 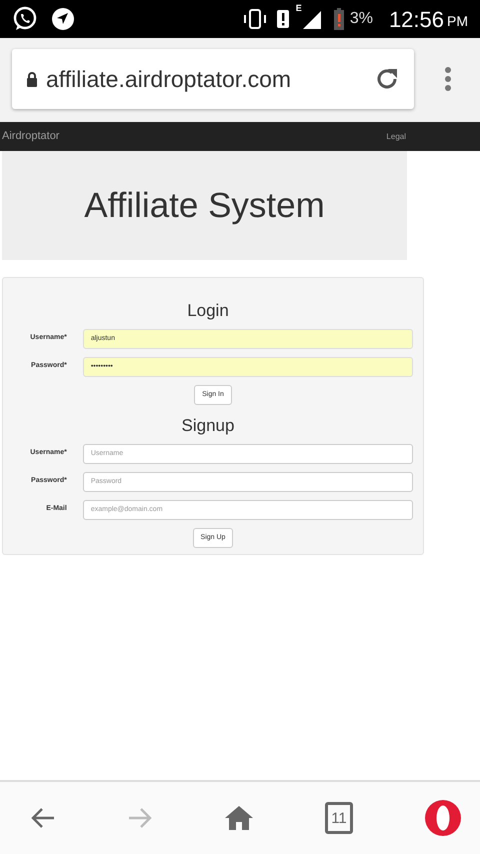 I want to click on home-icon, so click(x=239, y=818).